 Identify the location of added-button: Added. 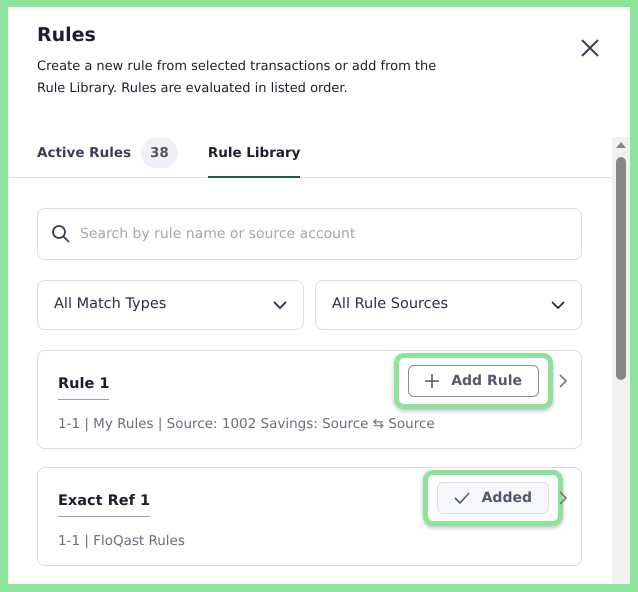
(492, 498).